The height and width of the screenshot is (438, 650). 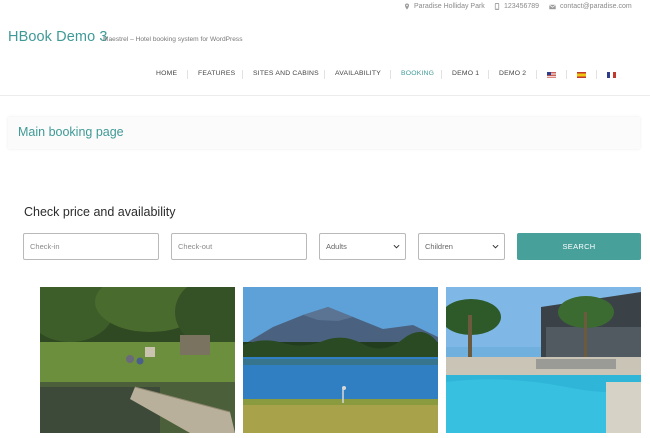 What do you see at coordinates (449, 6) in the screenshot?
I see `location-text: Paradise Holliday Park` at bounding box center [449, 6].